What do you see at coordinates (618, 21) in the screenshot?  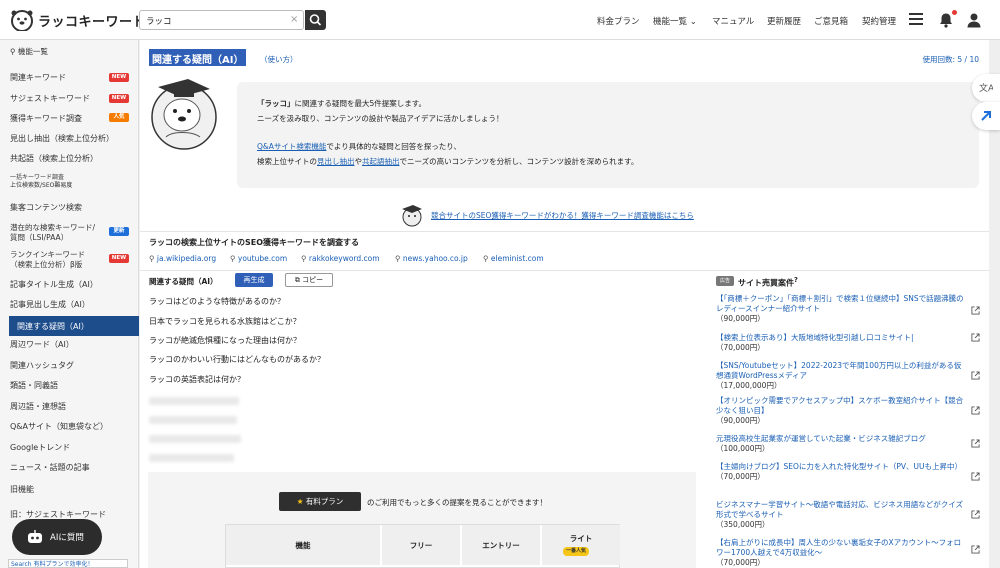 I see `nav-pricing: 料金プラン` at bounding box center [618, 21].